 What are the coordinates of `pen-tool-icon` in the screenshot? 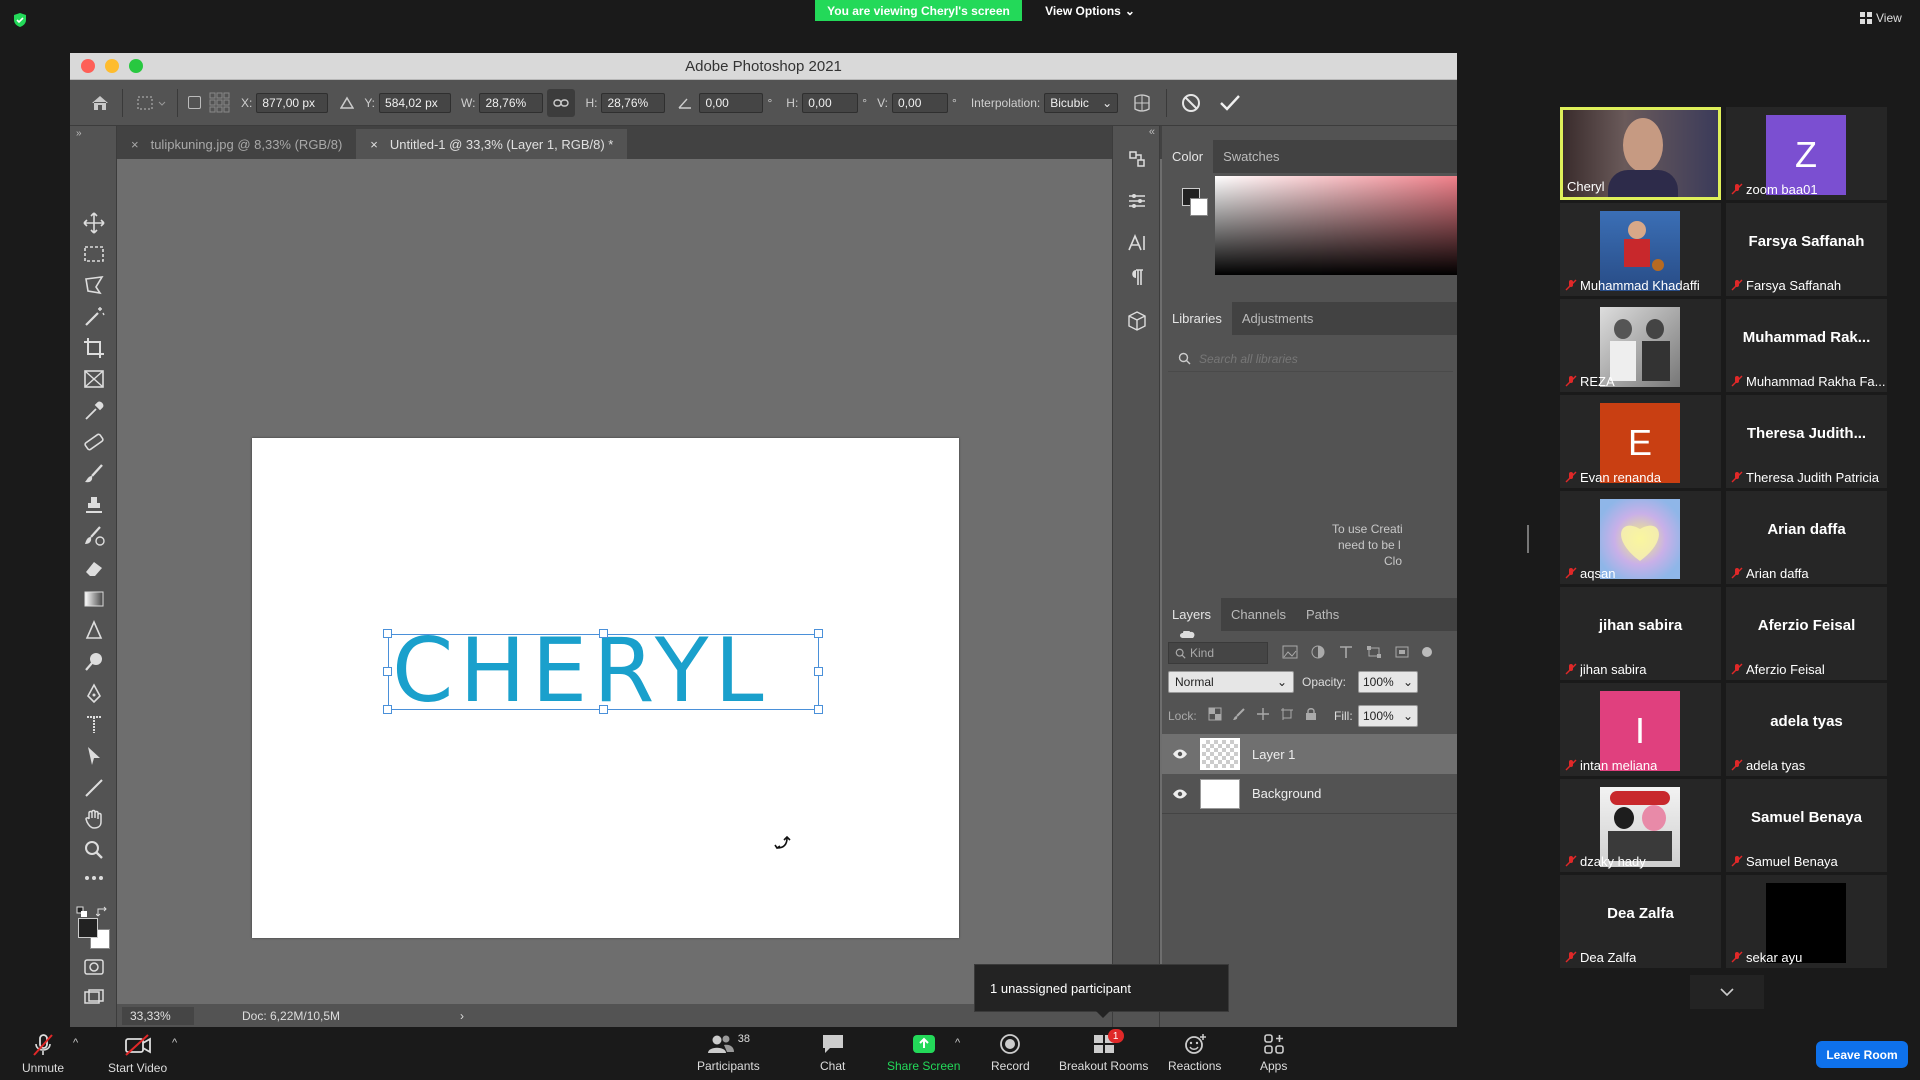 It's located at (94, 694).